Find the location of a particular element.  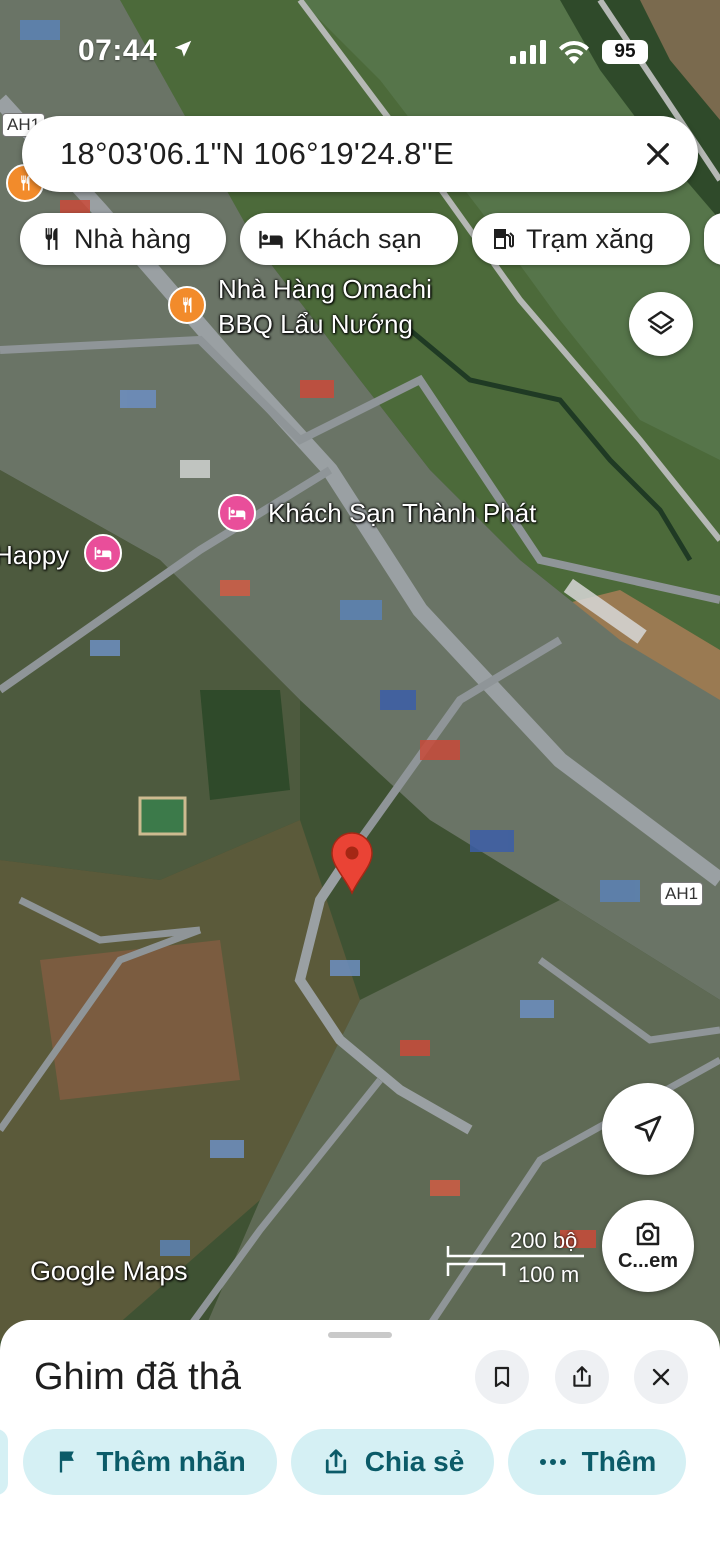

search-bar: 18°03'06.1"N 106°19'24.8"E is located at coordinates (360, 154).